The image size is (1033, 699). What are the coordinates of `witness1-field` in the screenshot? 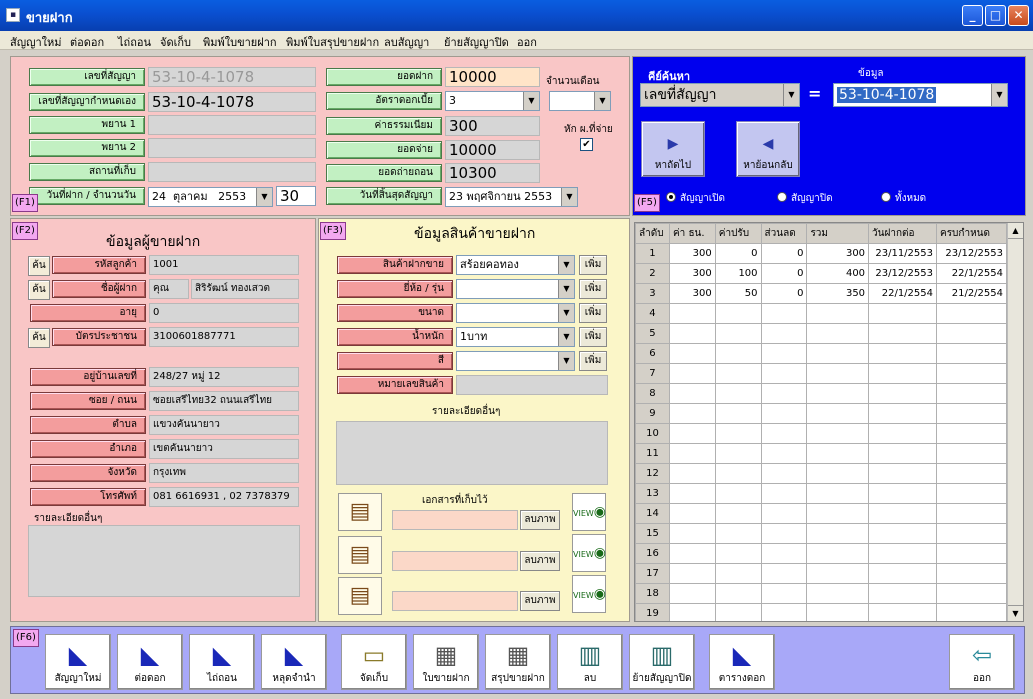 It's located at (232, 125).